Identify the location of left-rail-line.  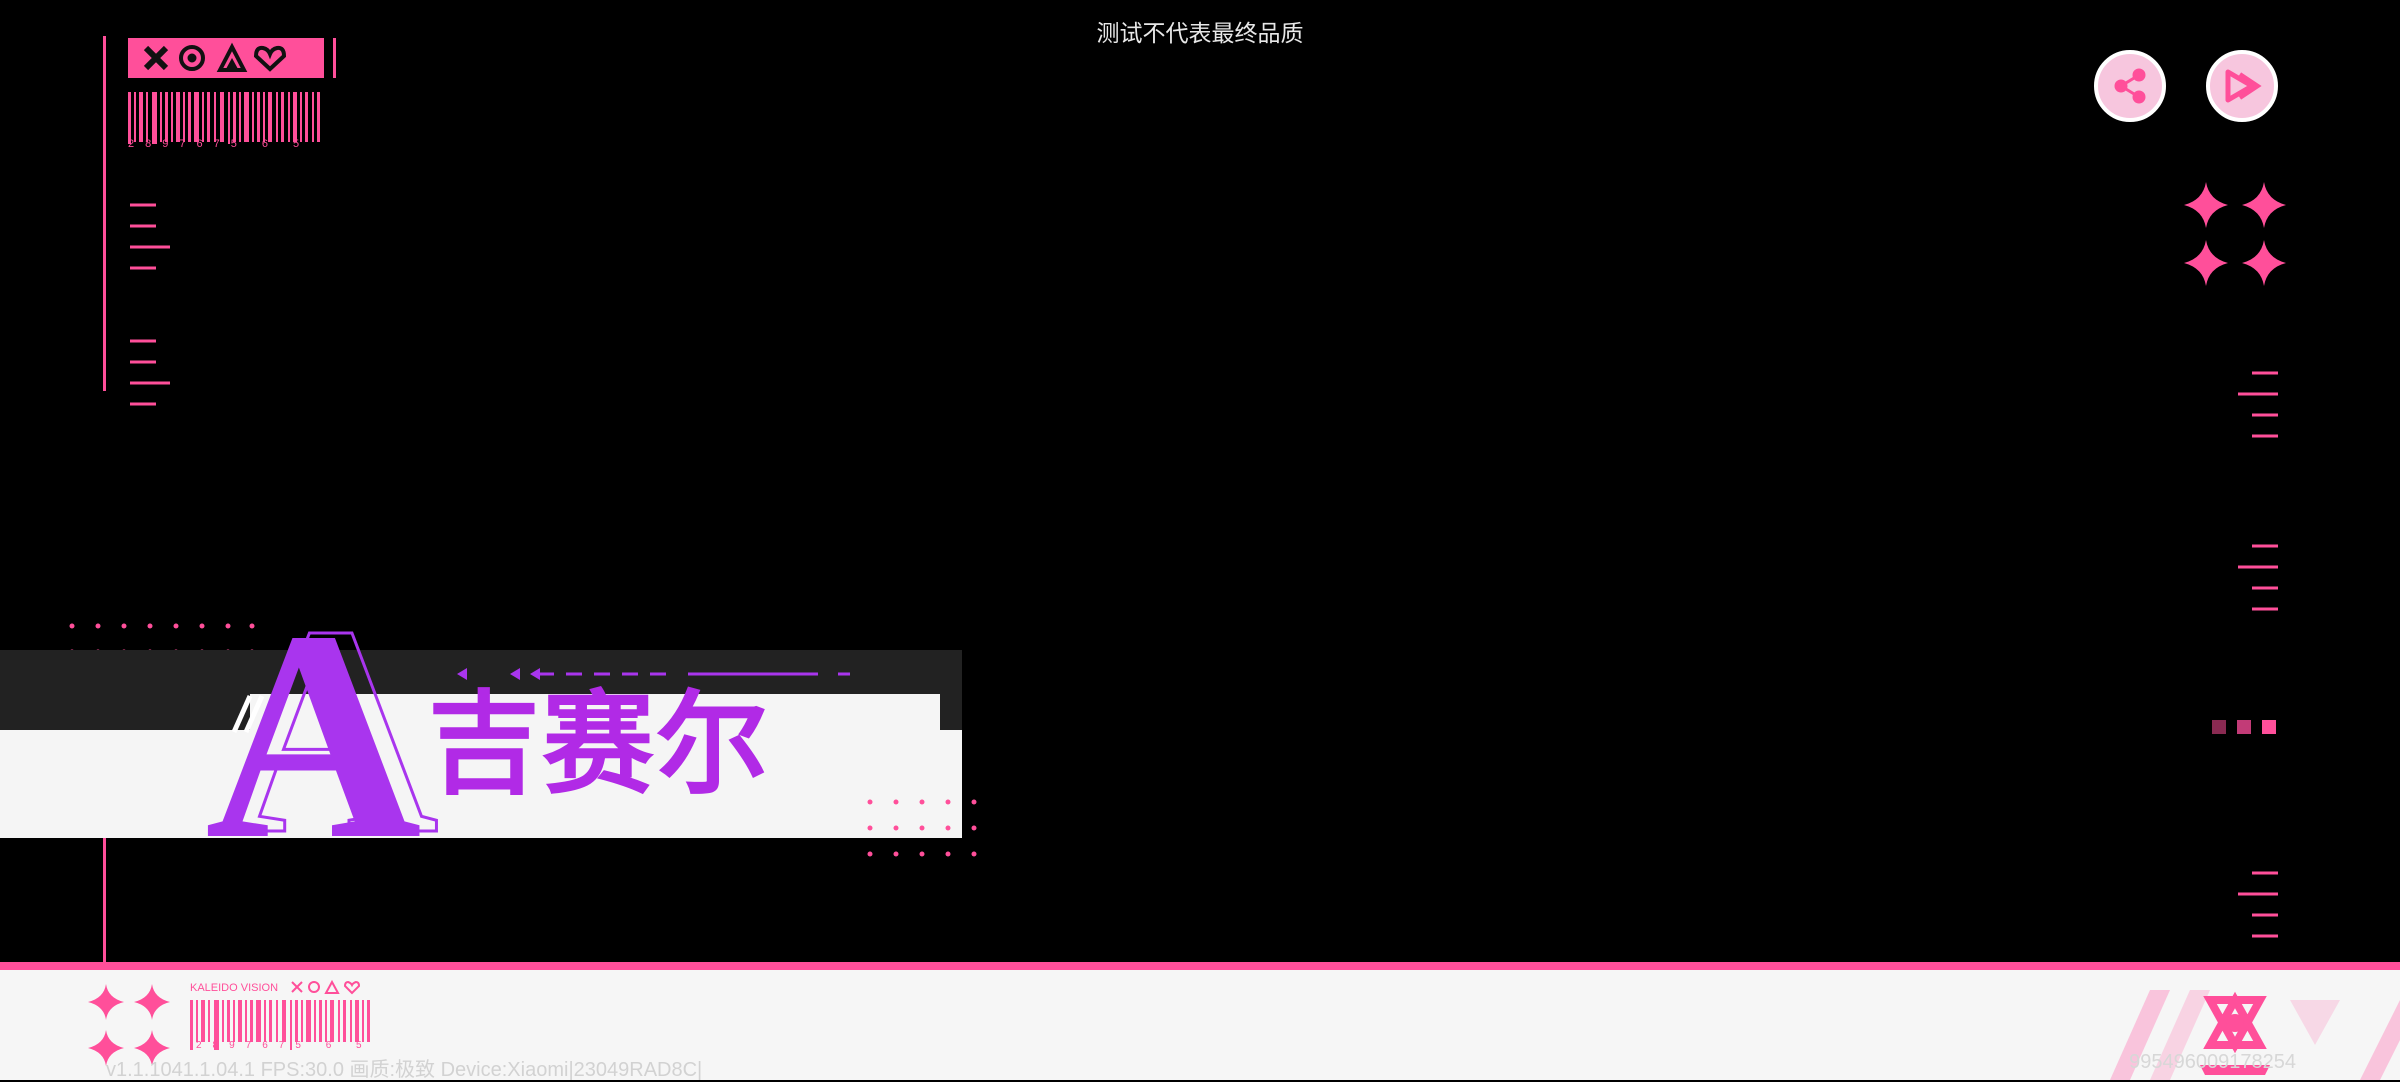
(104, 213).